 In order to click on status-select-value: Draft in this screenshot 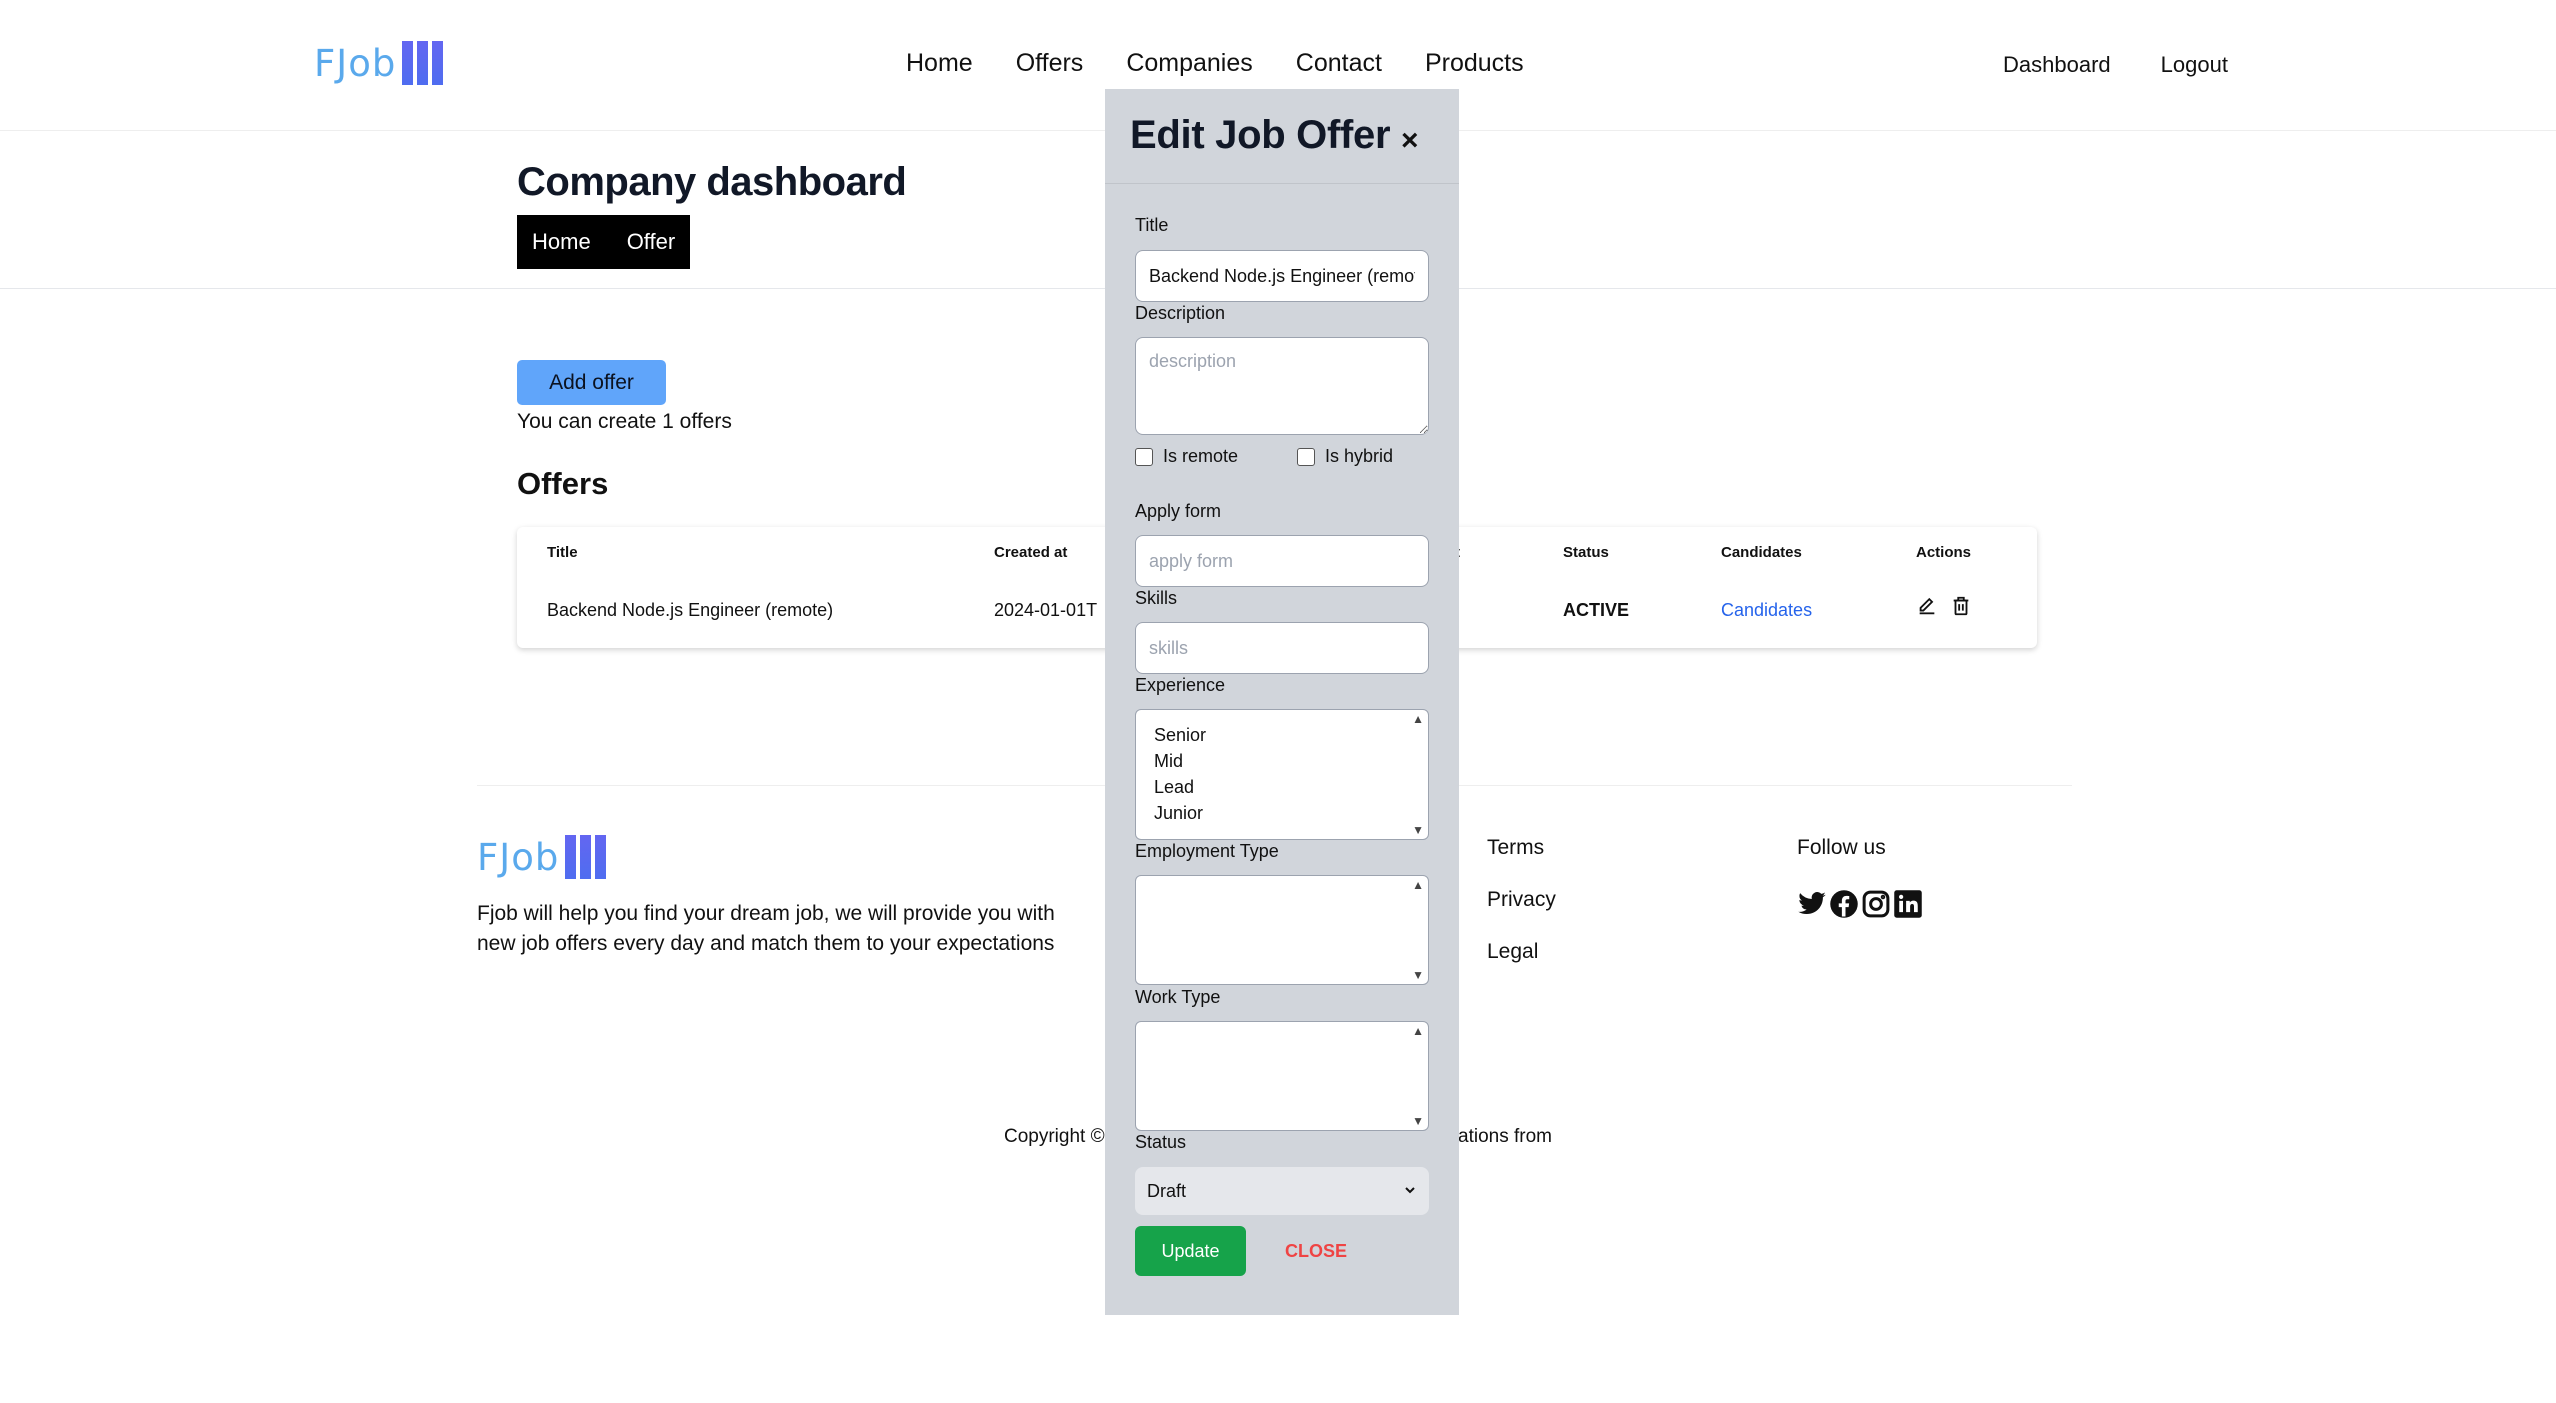, I will do `click(1167, 1190)`.